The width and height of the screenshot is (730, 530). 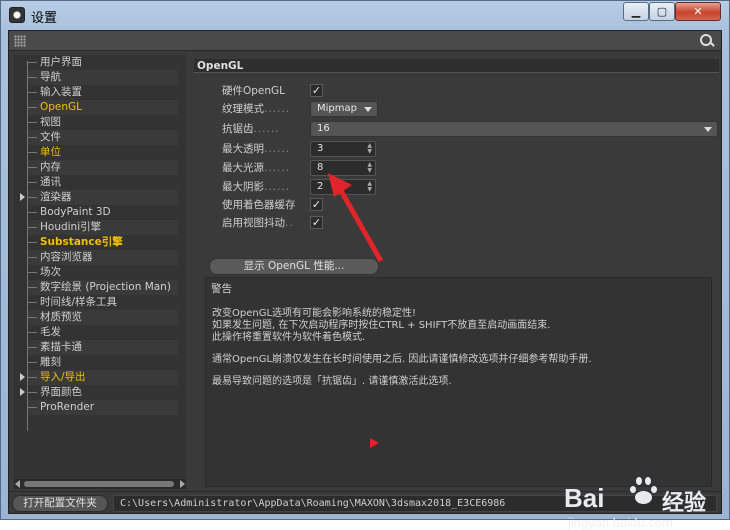 What do you see at coordinates (103, 137) in the screenshot?
I see `sidebar-item: 文件` at bounding box center [103, 137].